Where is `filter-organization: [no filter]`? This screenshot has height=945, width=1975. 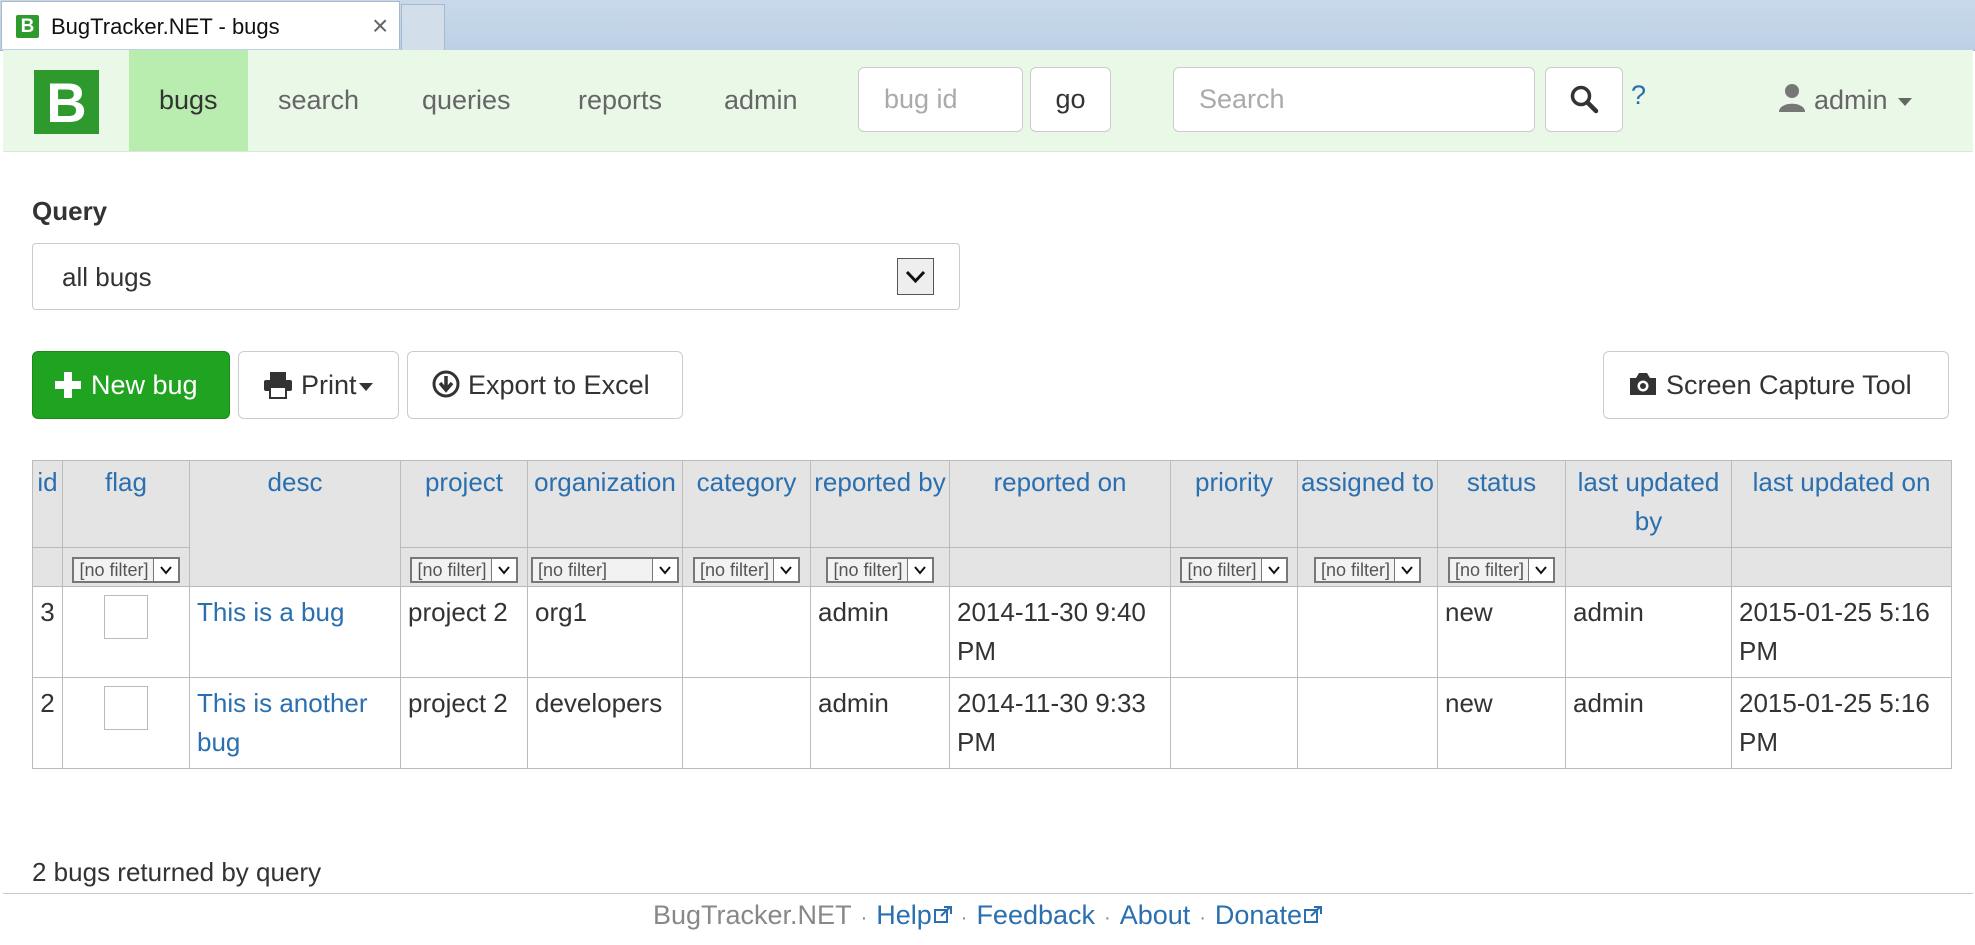
filter-organization: [no filter] is located at coordinates (605, 570).